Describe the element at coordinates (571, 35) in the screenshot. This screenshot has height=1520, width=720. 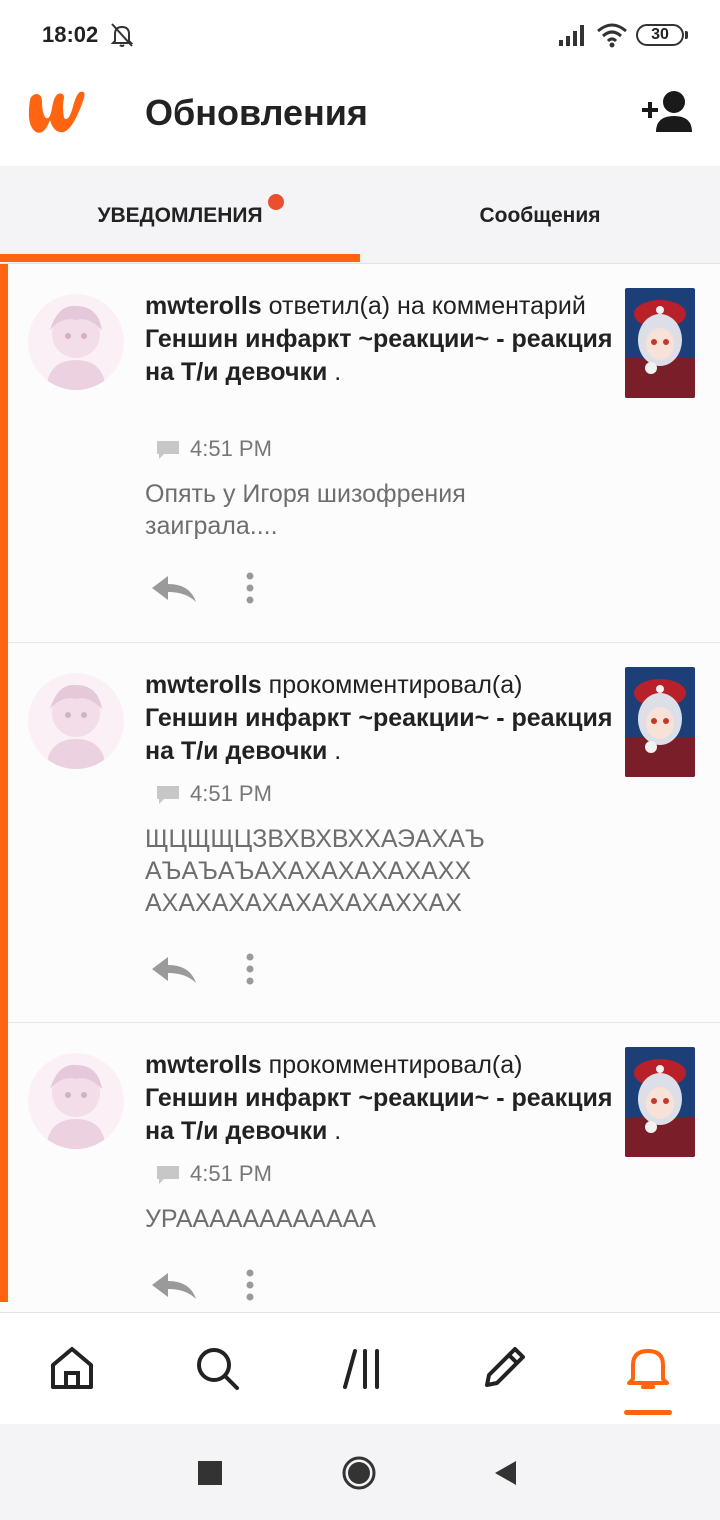
I see `signal-icon` at that location.